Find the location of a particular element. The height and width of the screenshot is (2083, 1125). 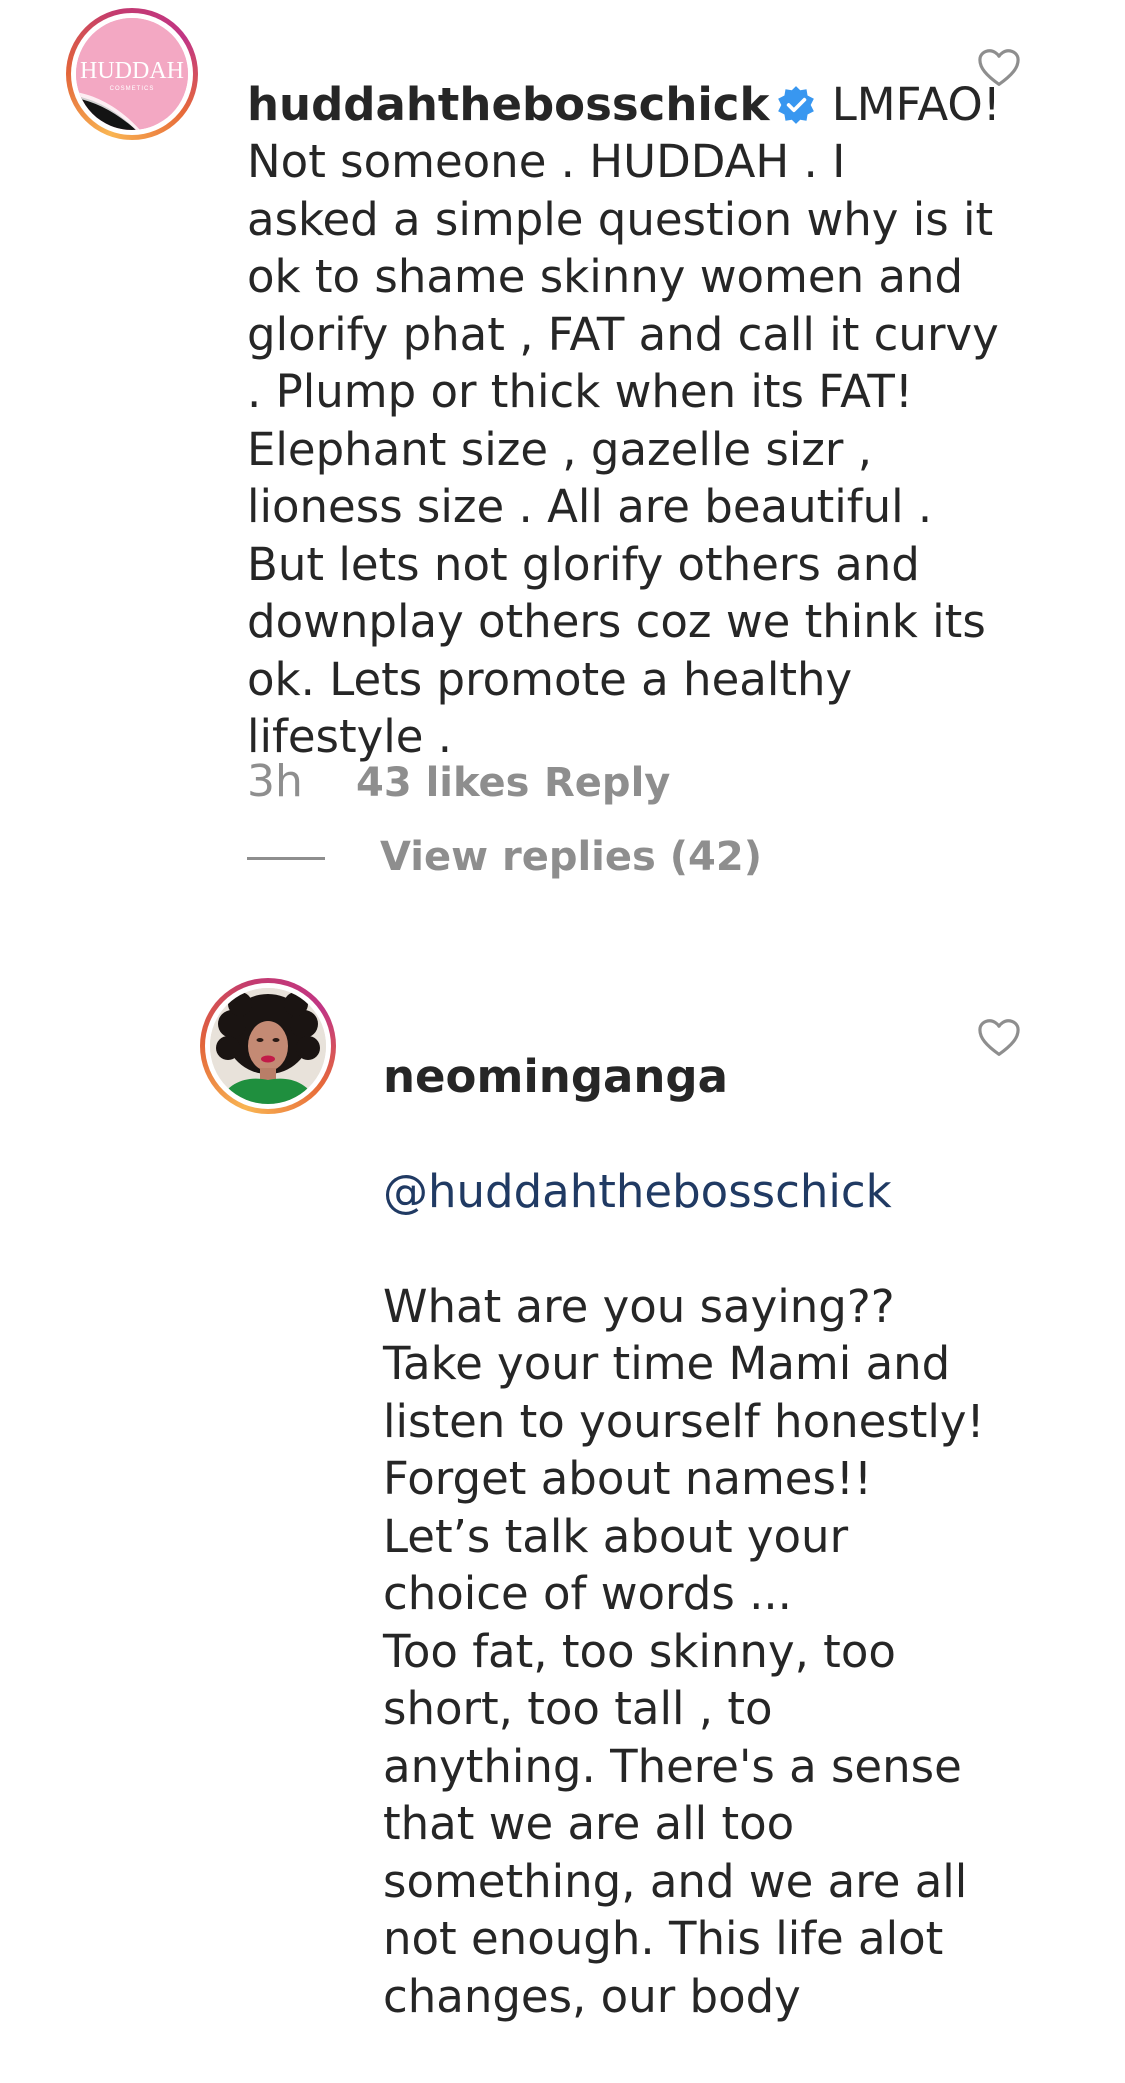

comment-time: 3h is located at coordinates (275, 781).